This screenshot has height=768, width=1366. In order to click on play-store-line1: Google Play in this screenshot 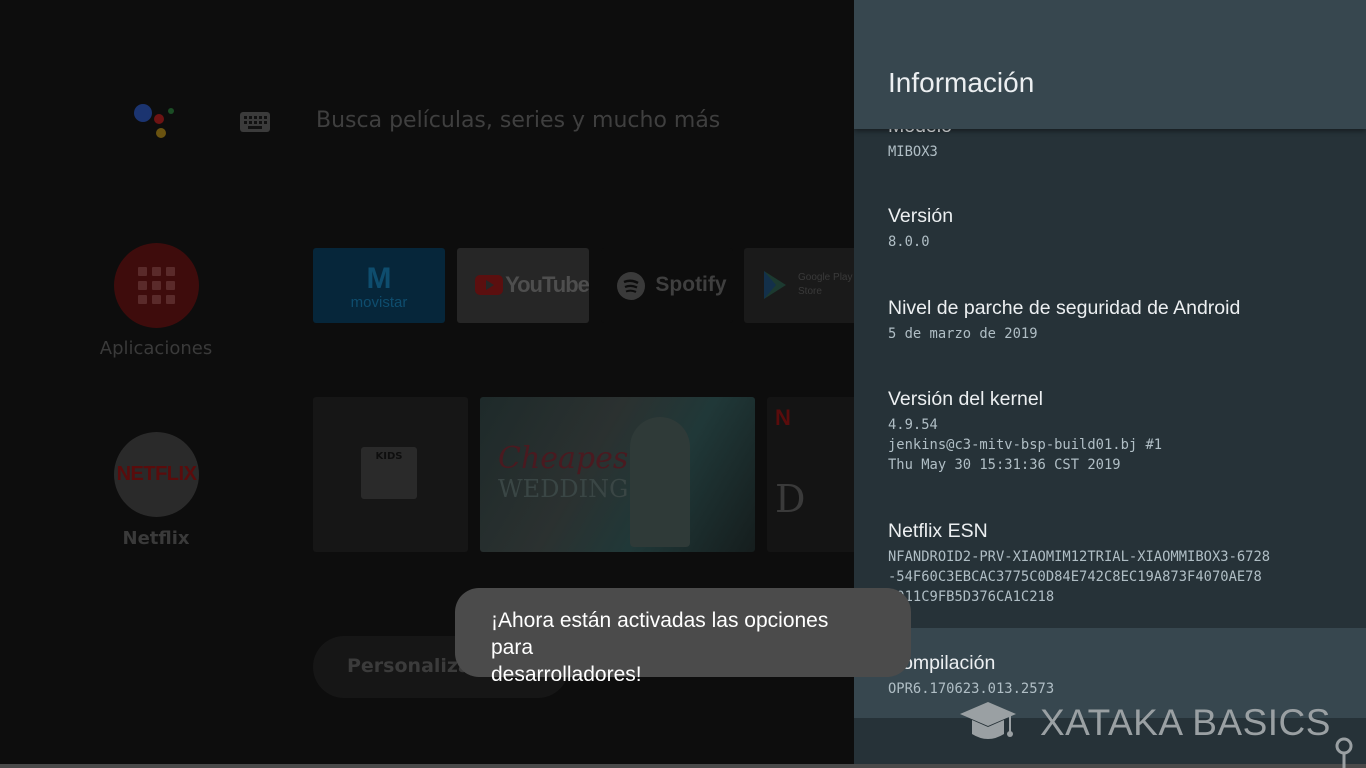, I will do `click(825, 277)`.